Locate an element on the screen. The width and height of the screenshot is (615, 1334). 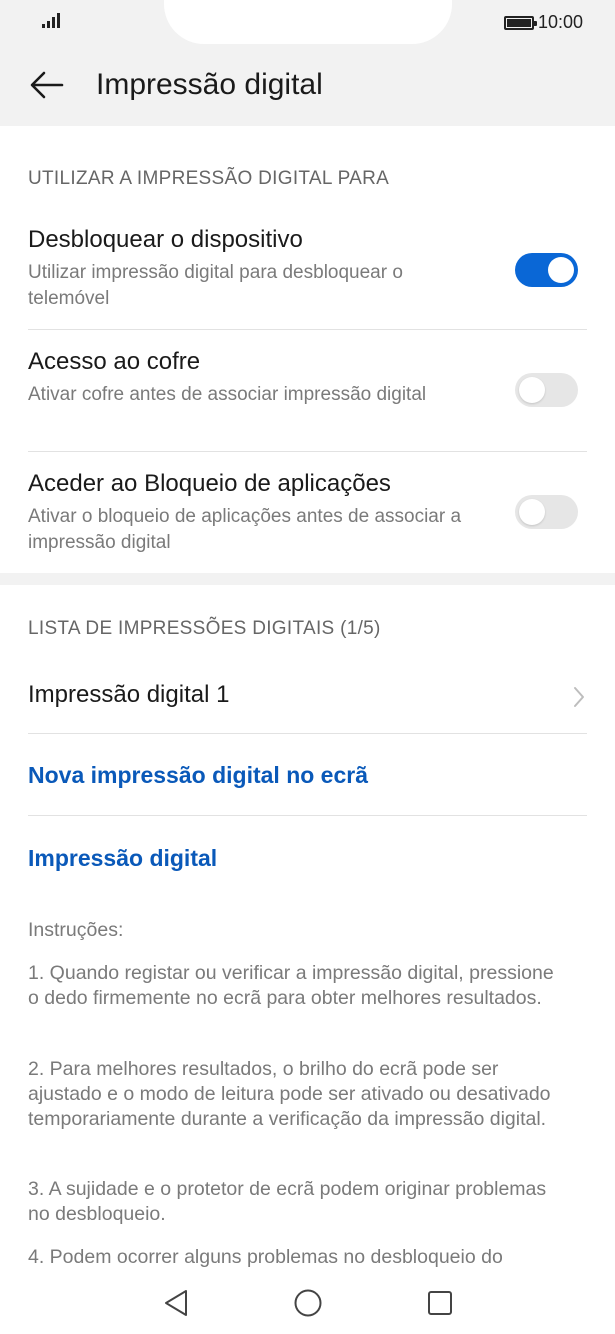
camera-notch is located at coordinates (308, 22).